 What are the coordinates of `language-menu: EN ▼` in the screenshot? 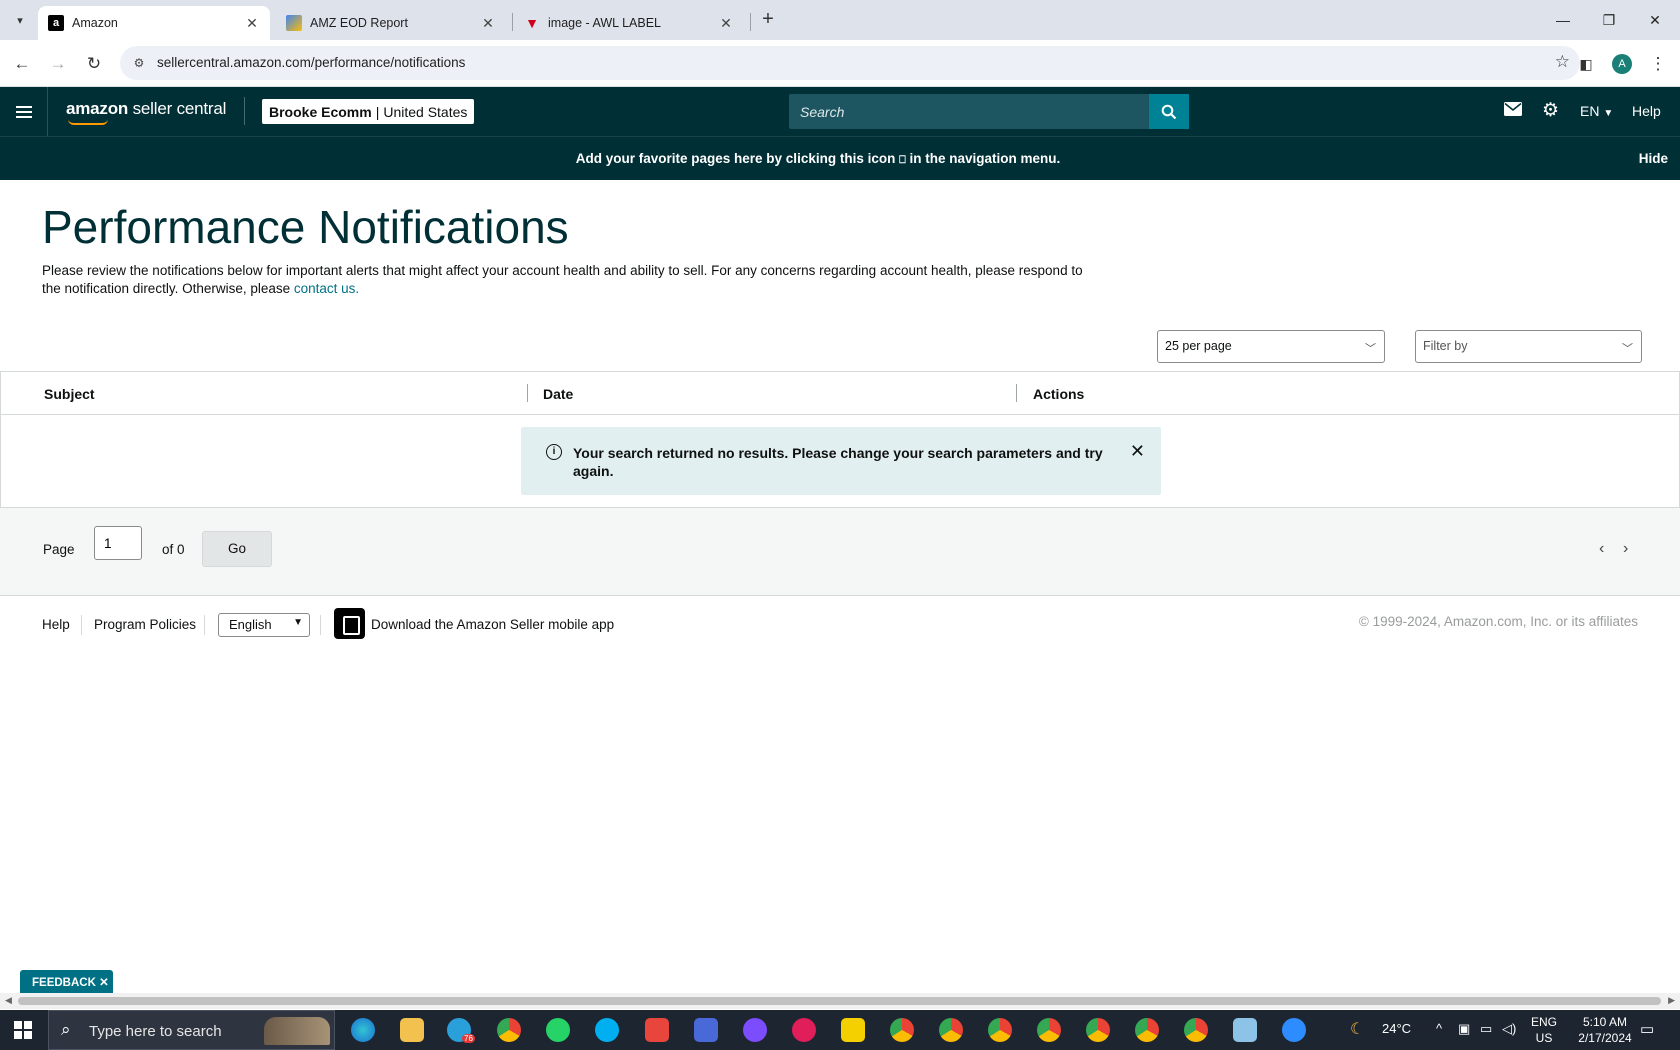 It's located at (1596, 111).